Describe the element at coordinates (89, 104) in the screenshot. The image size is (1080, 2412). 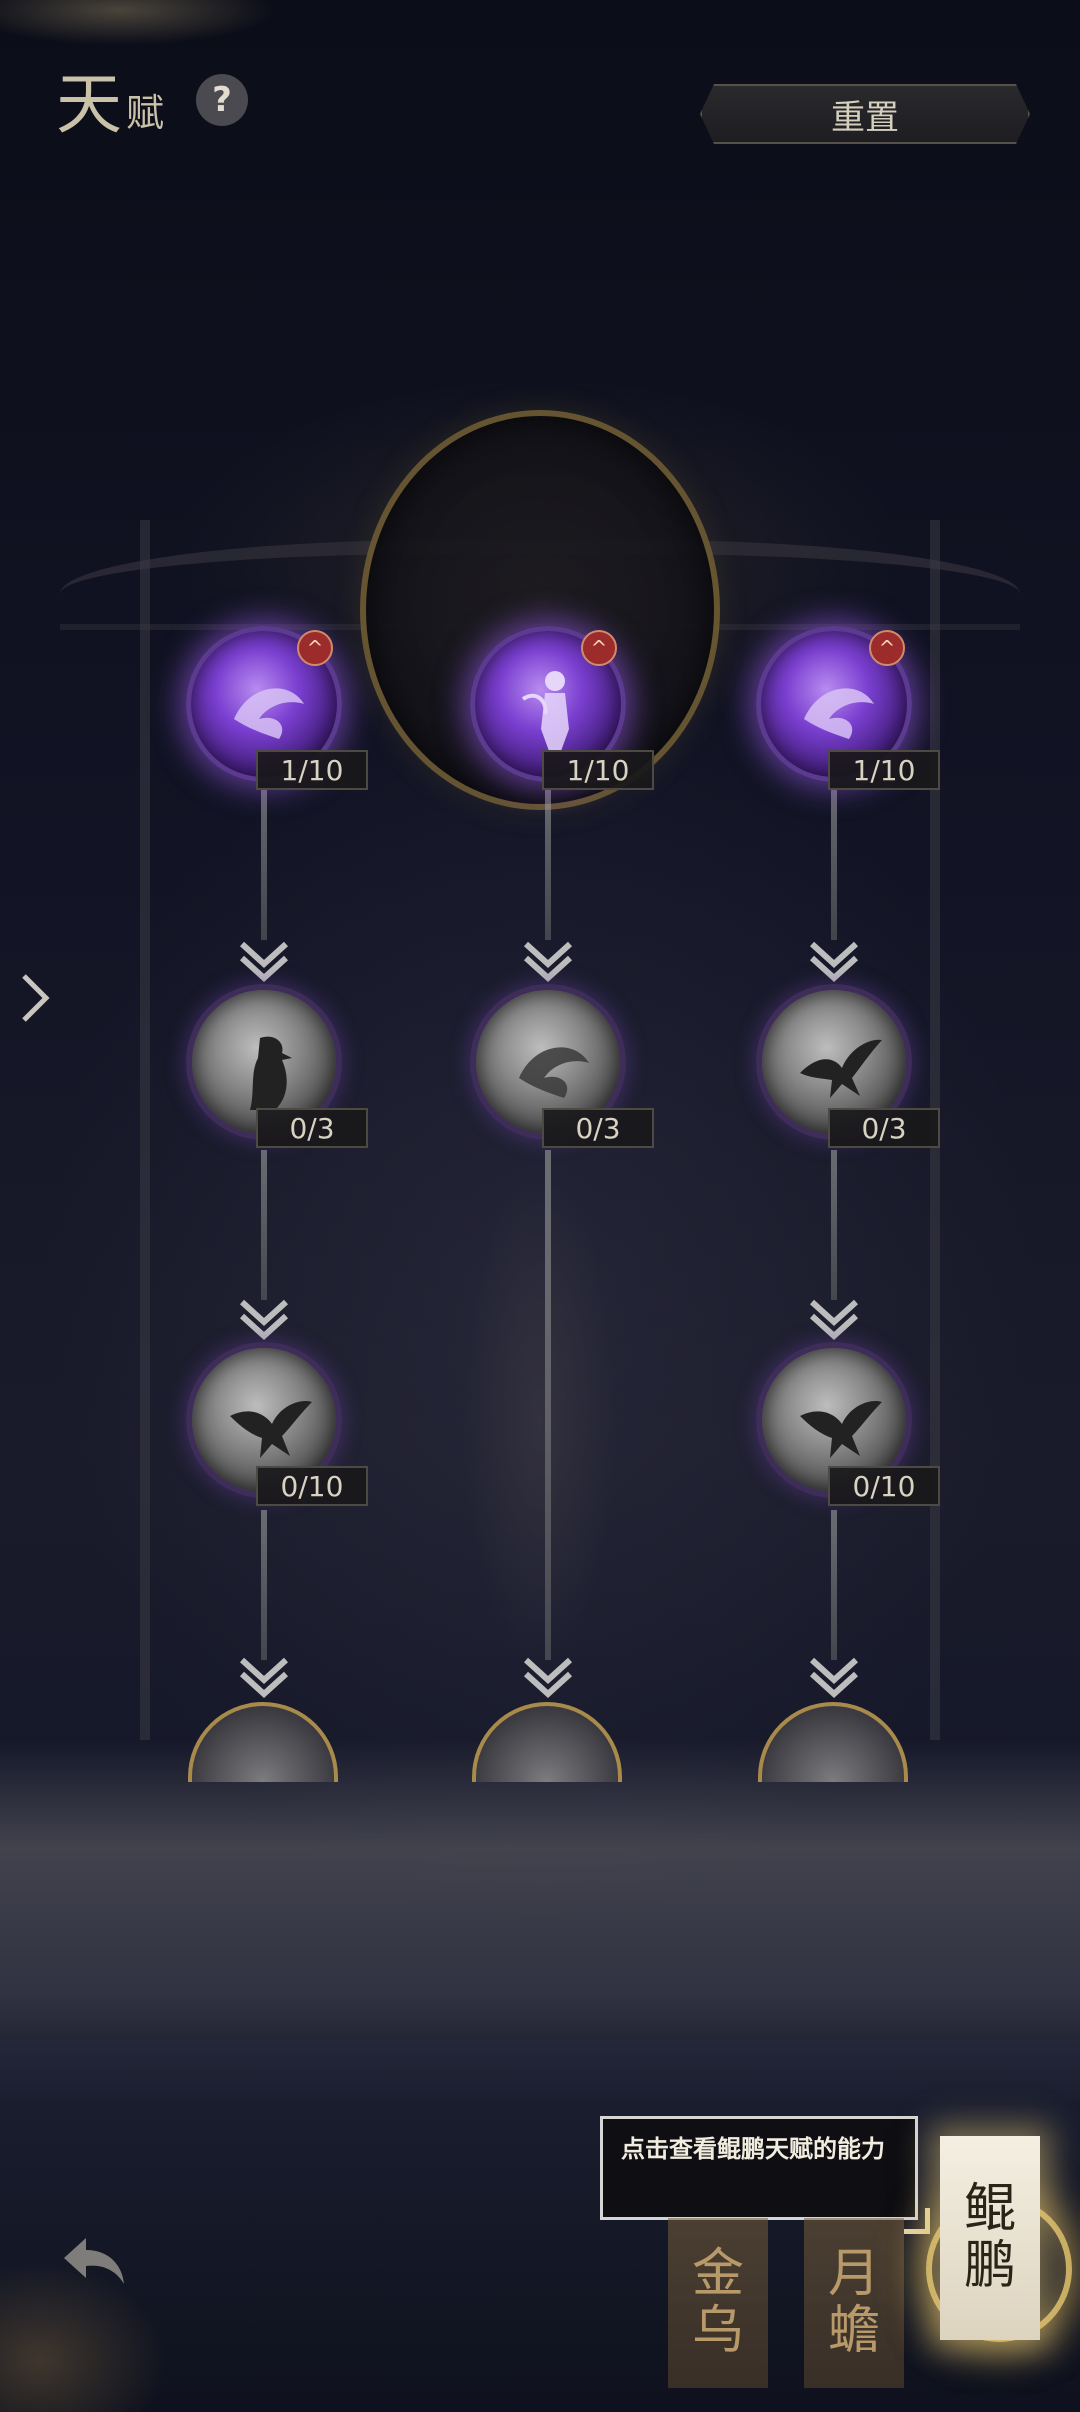
I see `title-main-char: 天` at that location.